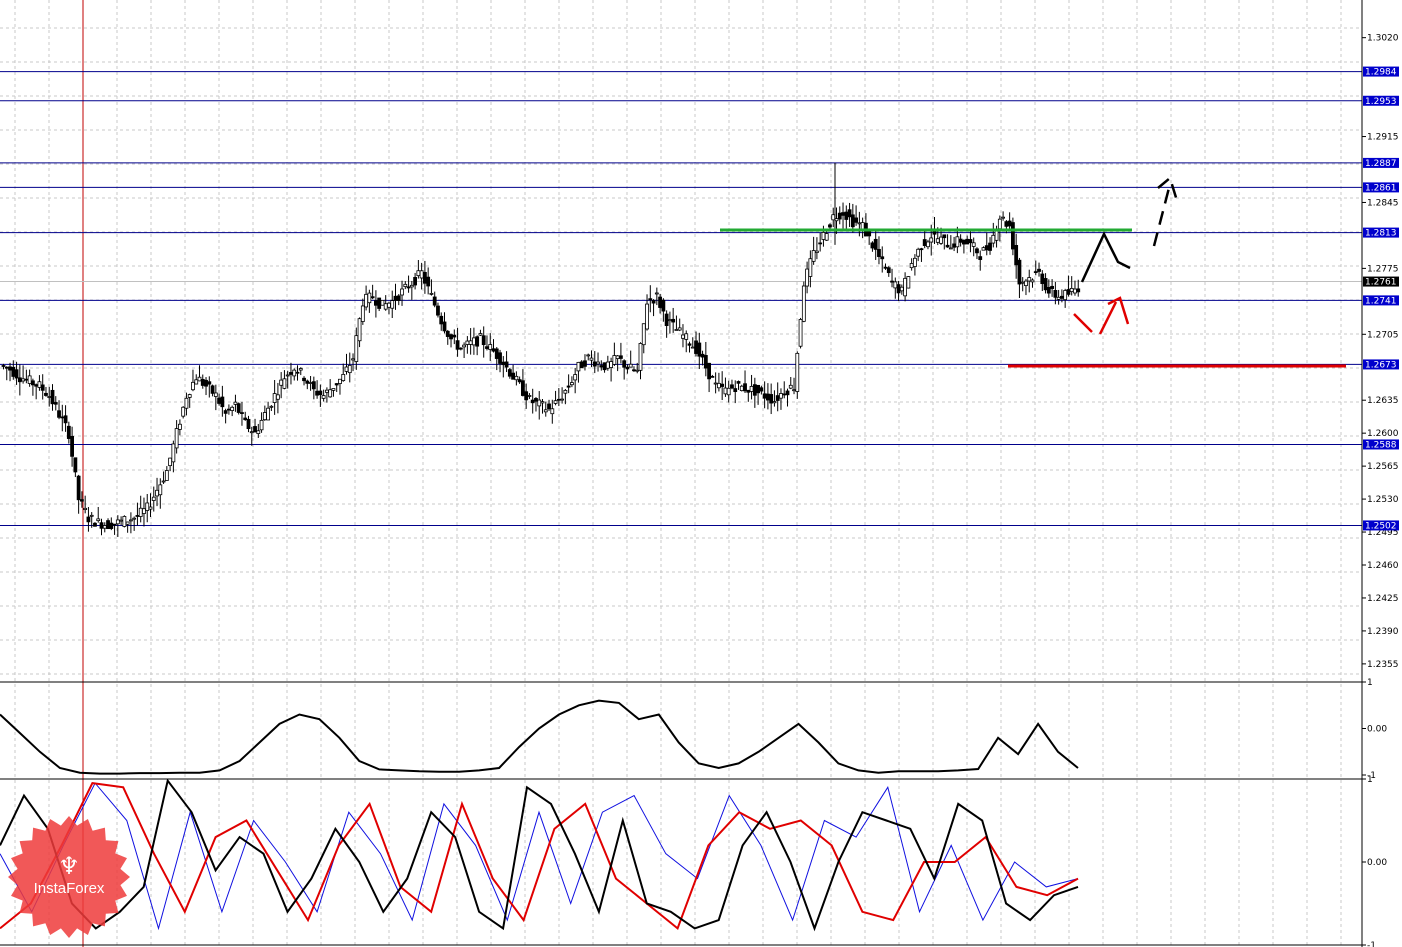  I want to click on level-label: 1.2861, so click(1381, 188).